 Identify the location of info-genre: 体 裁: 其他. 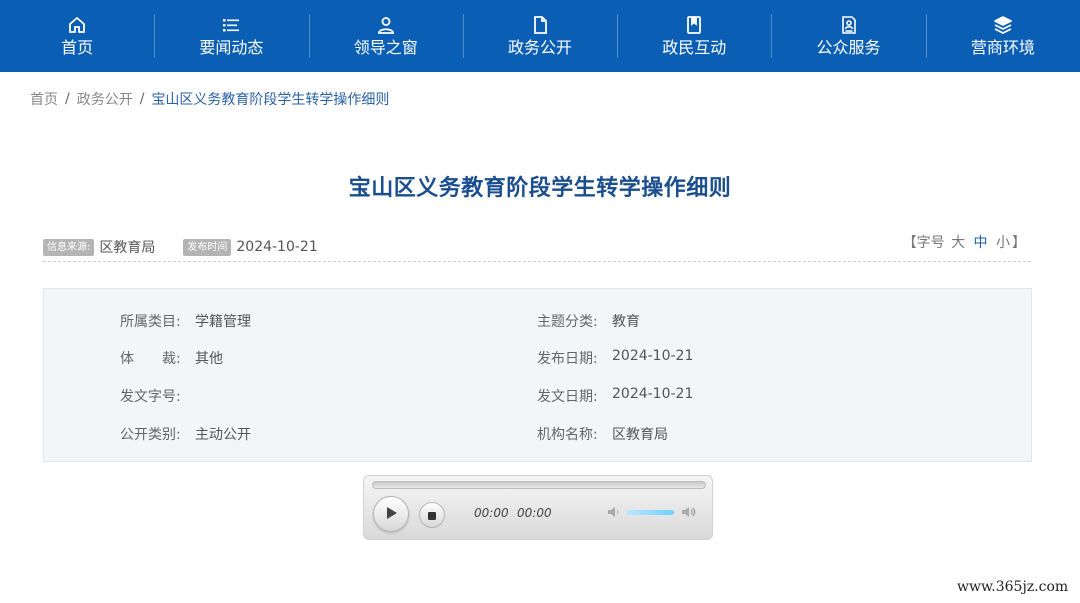
(171, 358).